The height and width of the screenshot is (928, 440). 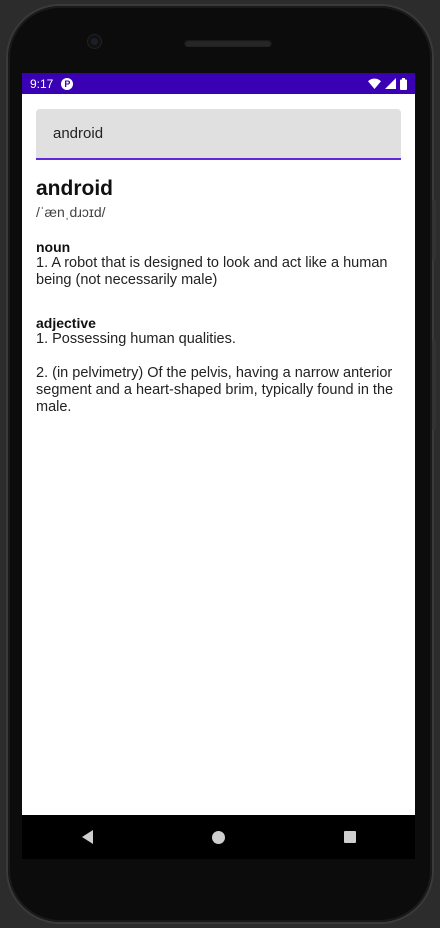 I want to click on wifi-icon, so click(x=374, y=83).